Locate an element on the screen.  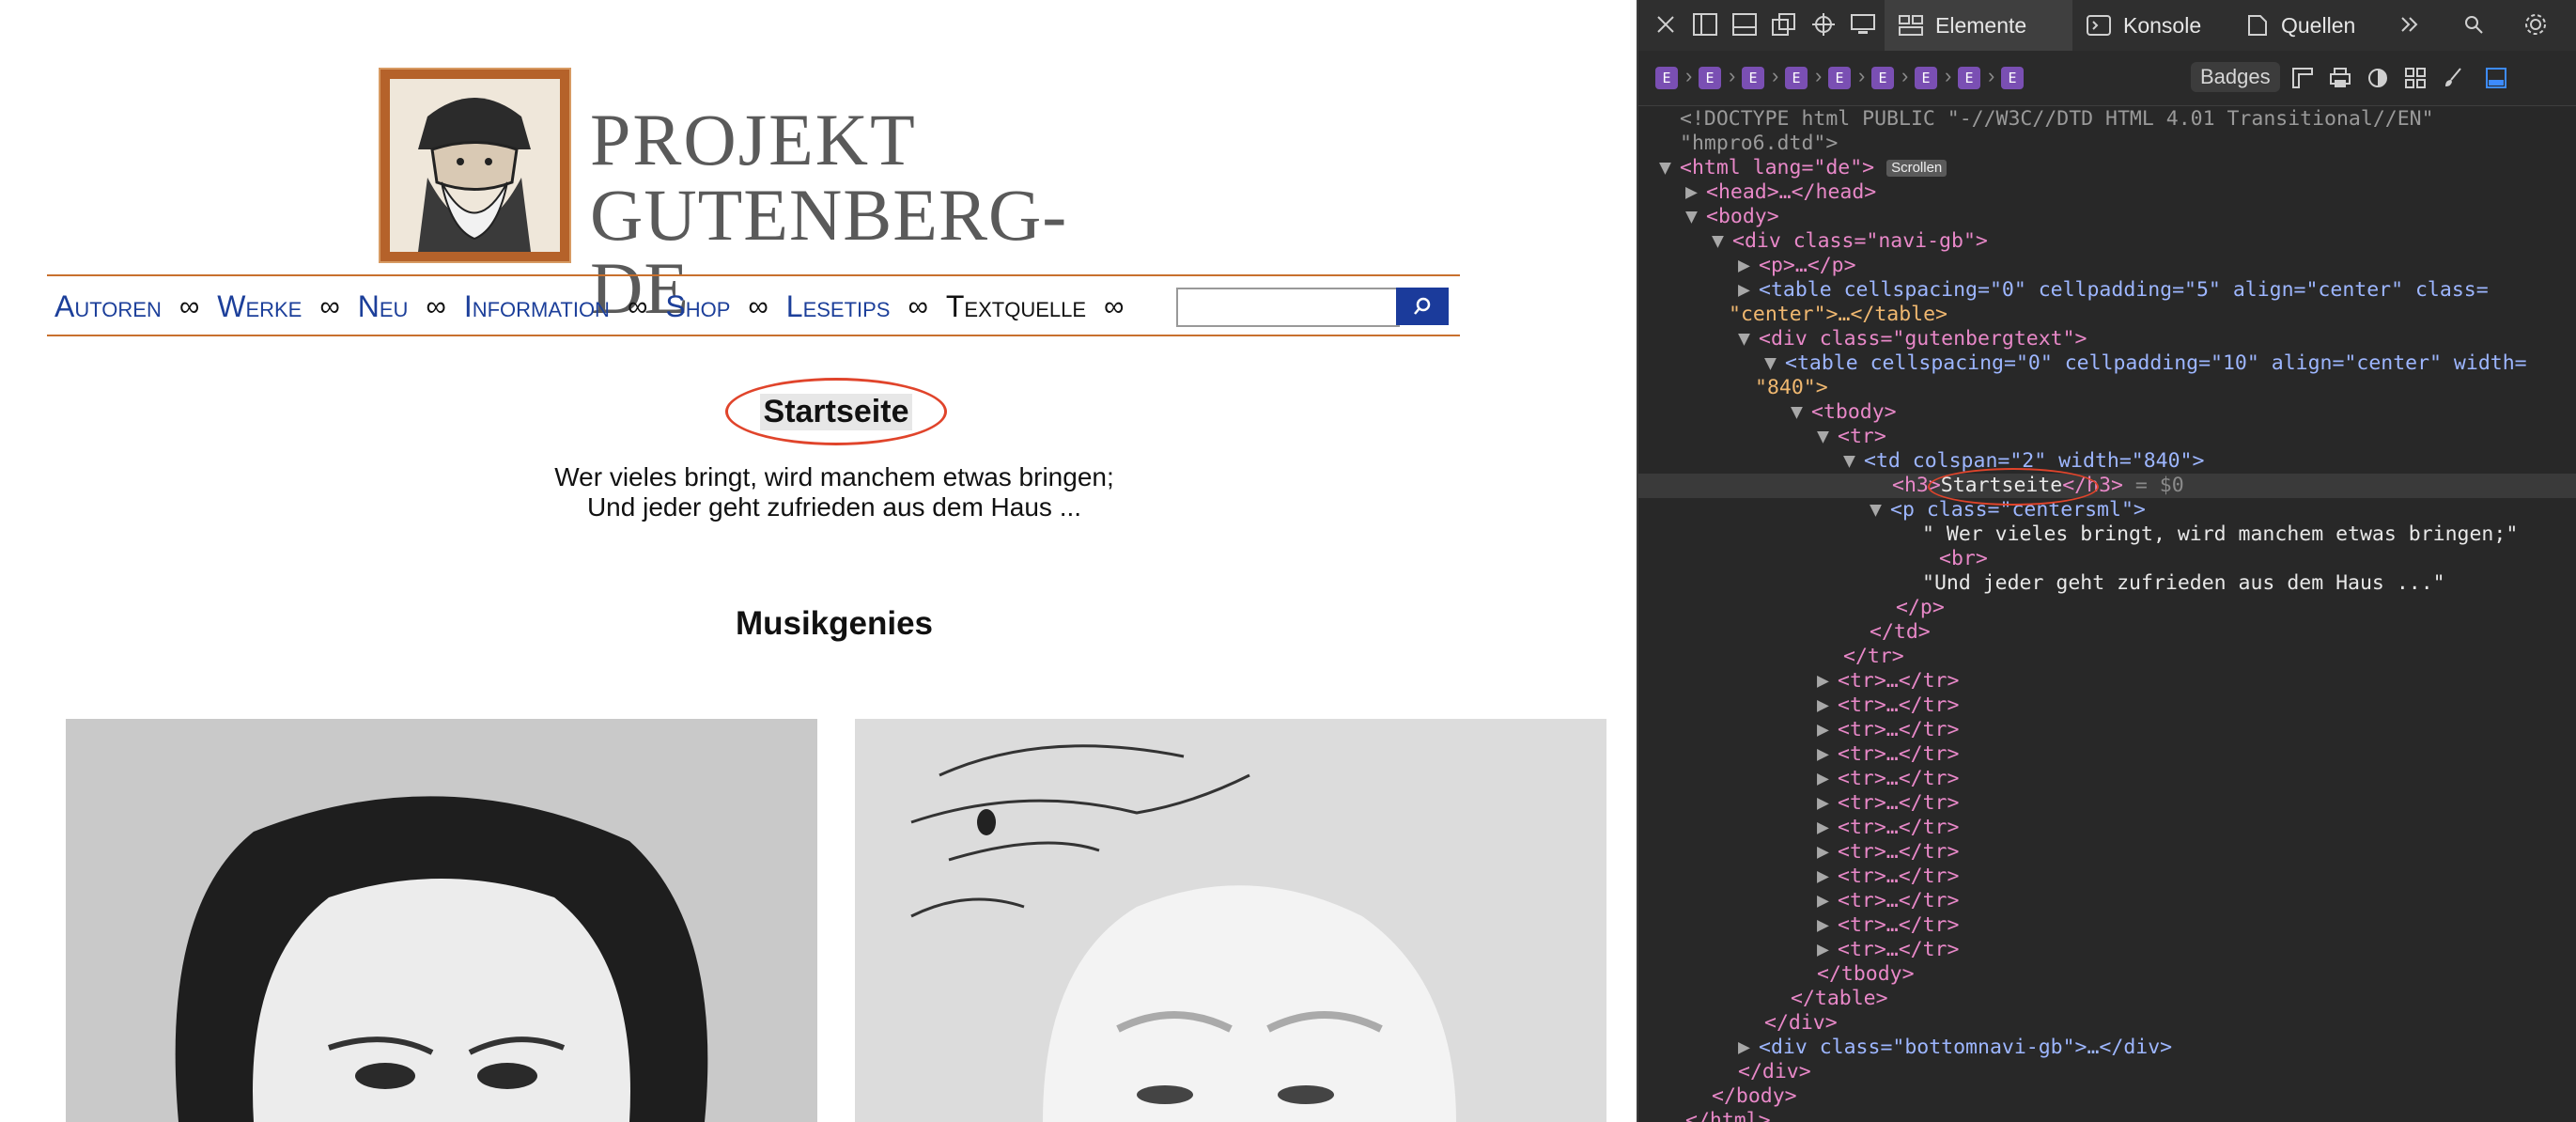
paintbrush-icon is located at coordinates (2453, 78).